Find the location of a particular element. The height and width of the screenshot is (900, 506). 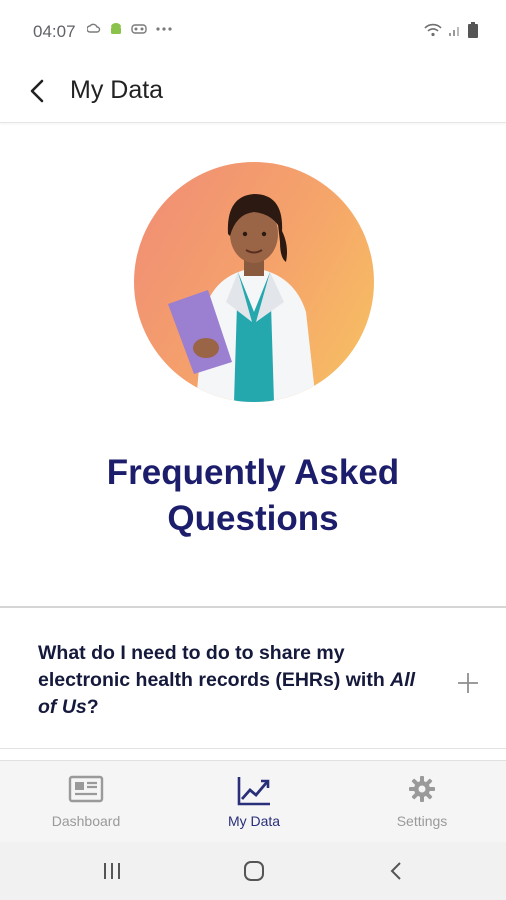

vr-icon is located at coordinates (139, 29).